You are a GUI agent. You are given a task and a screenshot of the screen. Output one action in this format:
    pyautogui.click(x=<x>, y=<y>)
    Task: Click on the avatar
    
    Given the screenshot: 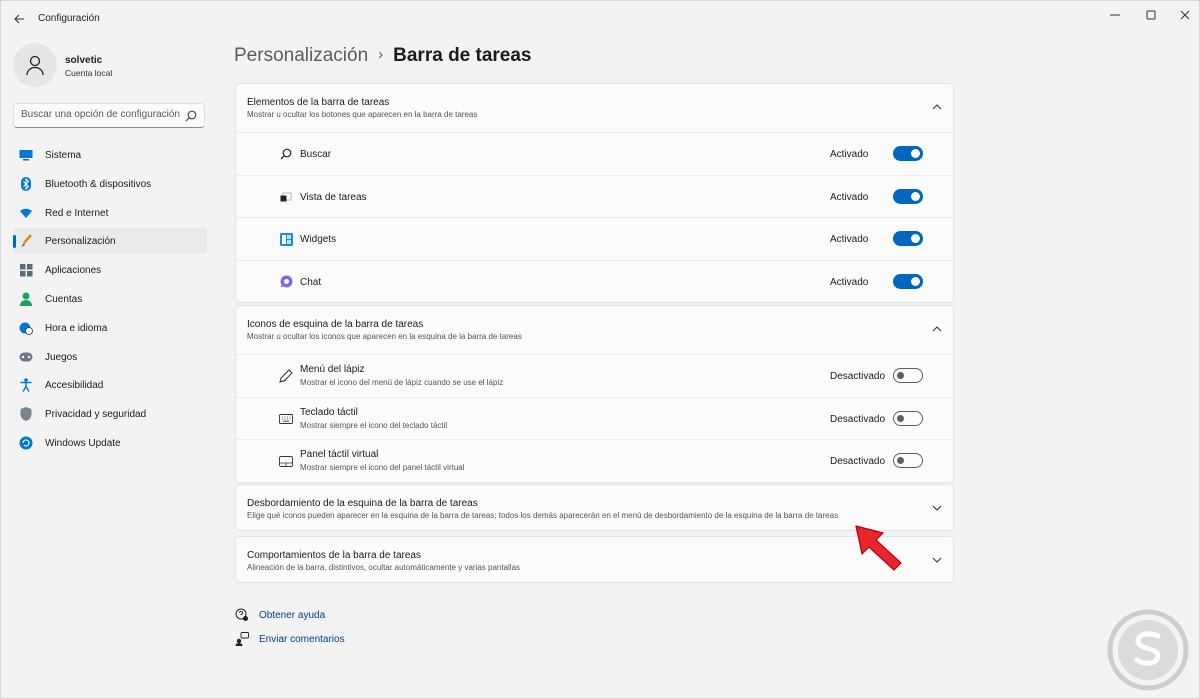 What is the action you would take?
    pyautogui.click(x=35, y=65)
    